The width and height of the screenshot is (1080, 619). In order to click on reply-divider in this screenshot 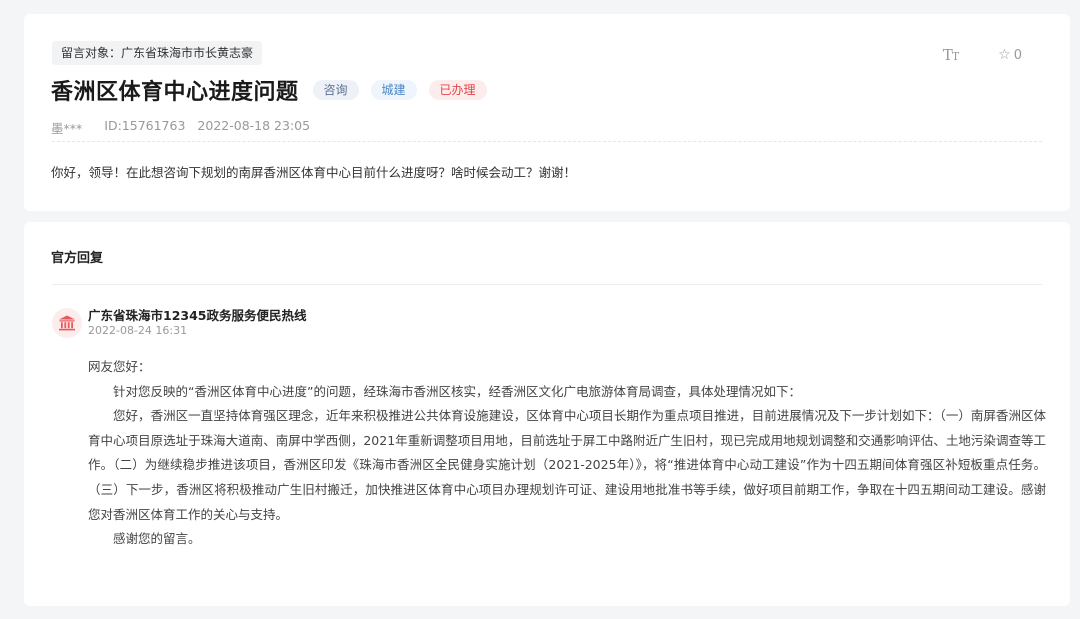, I will do `click(547, 284)`.